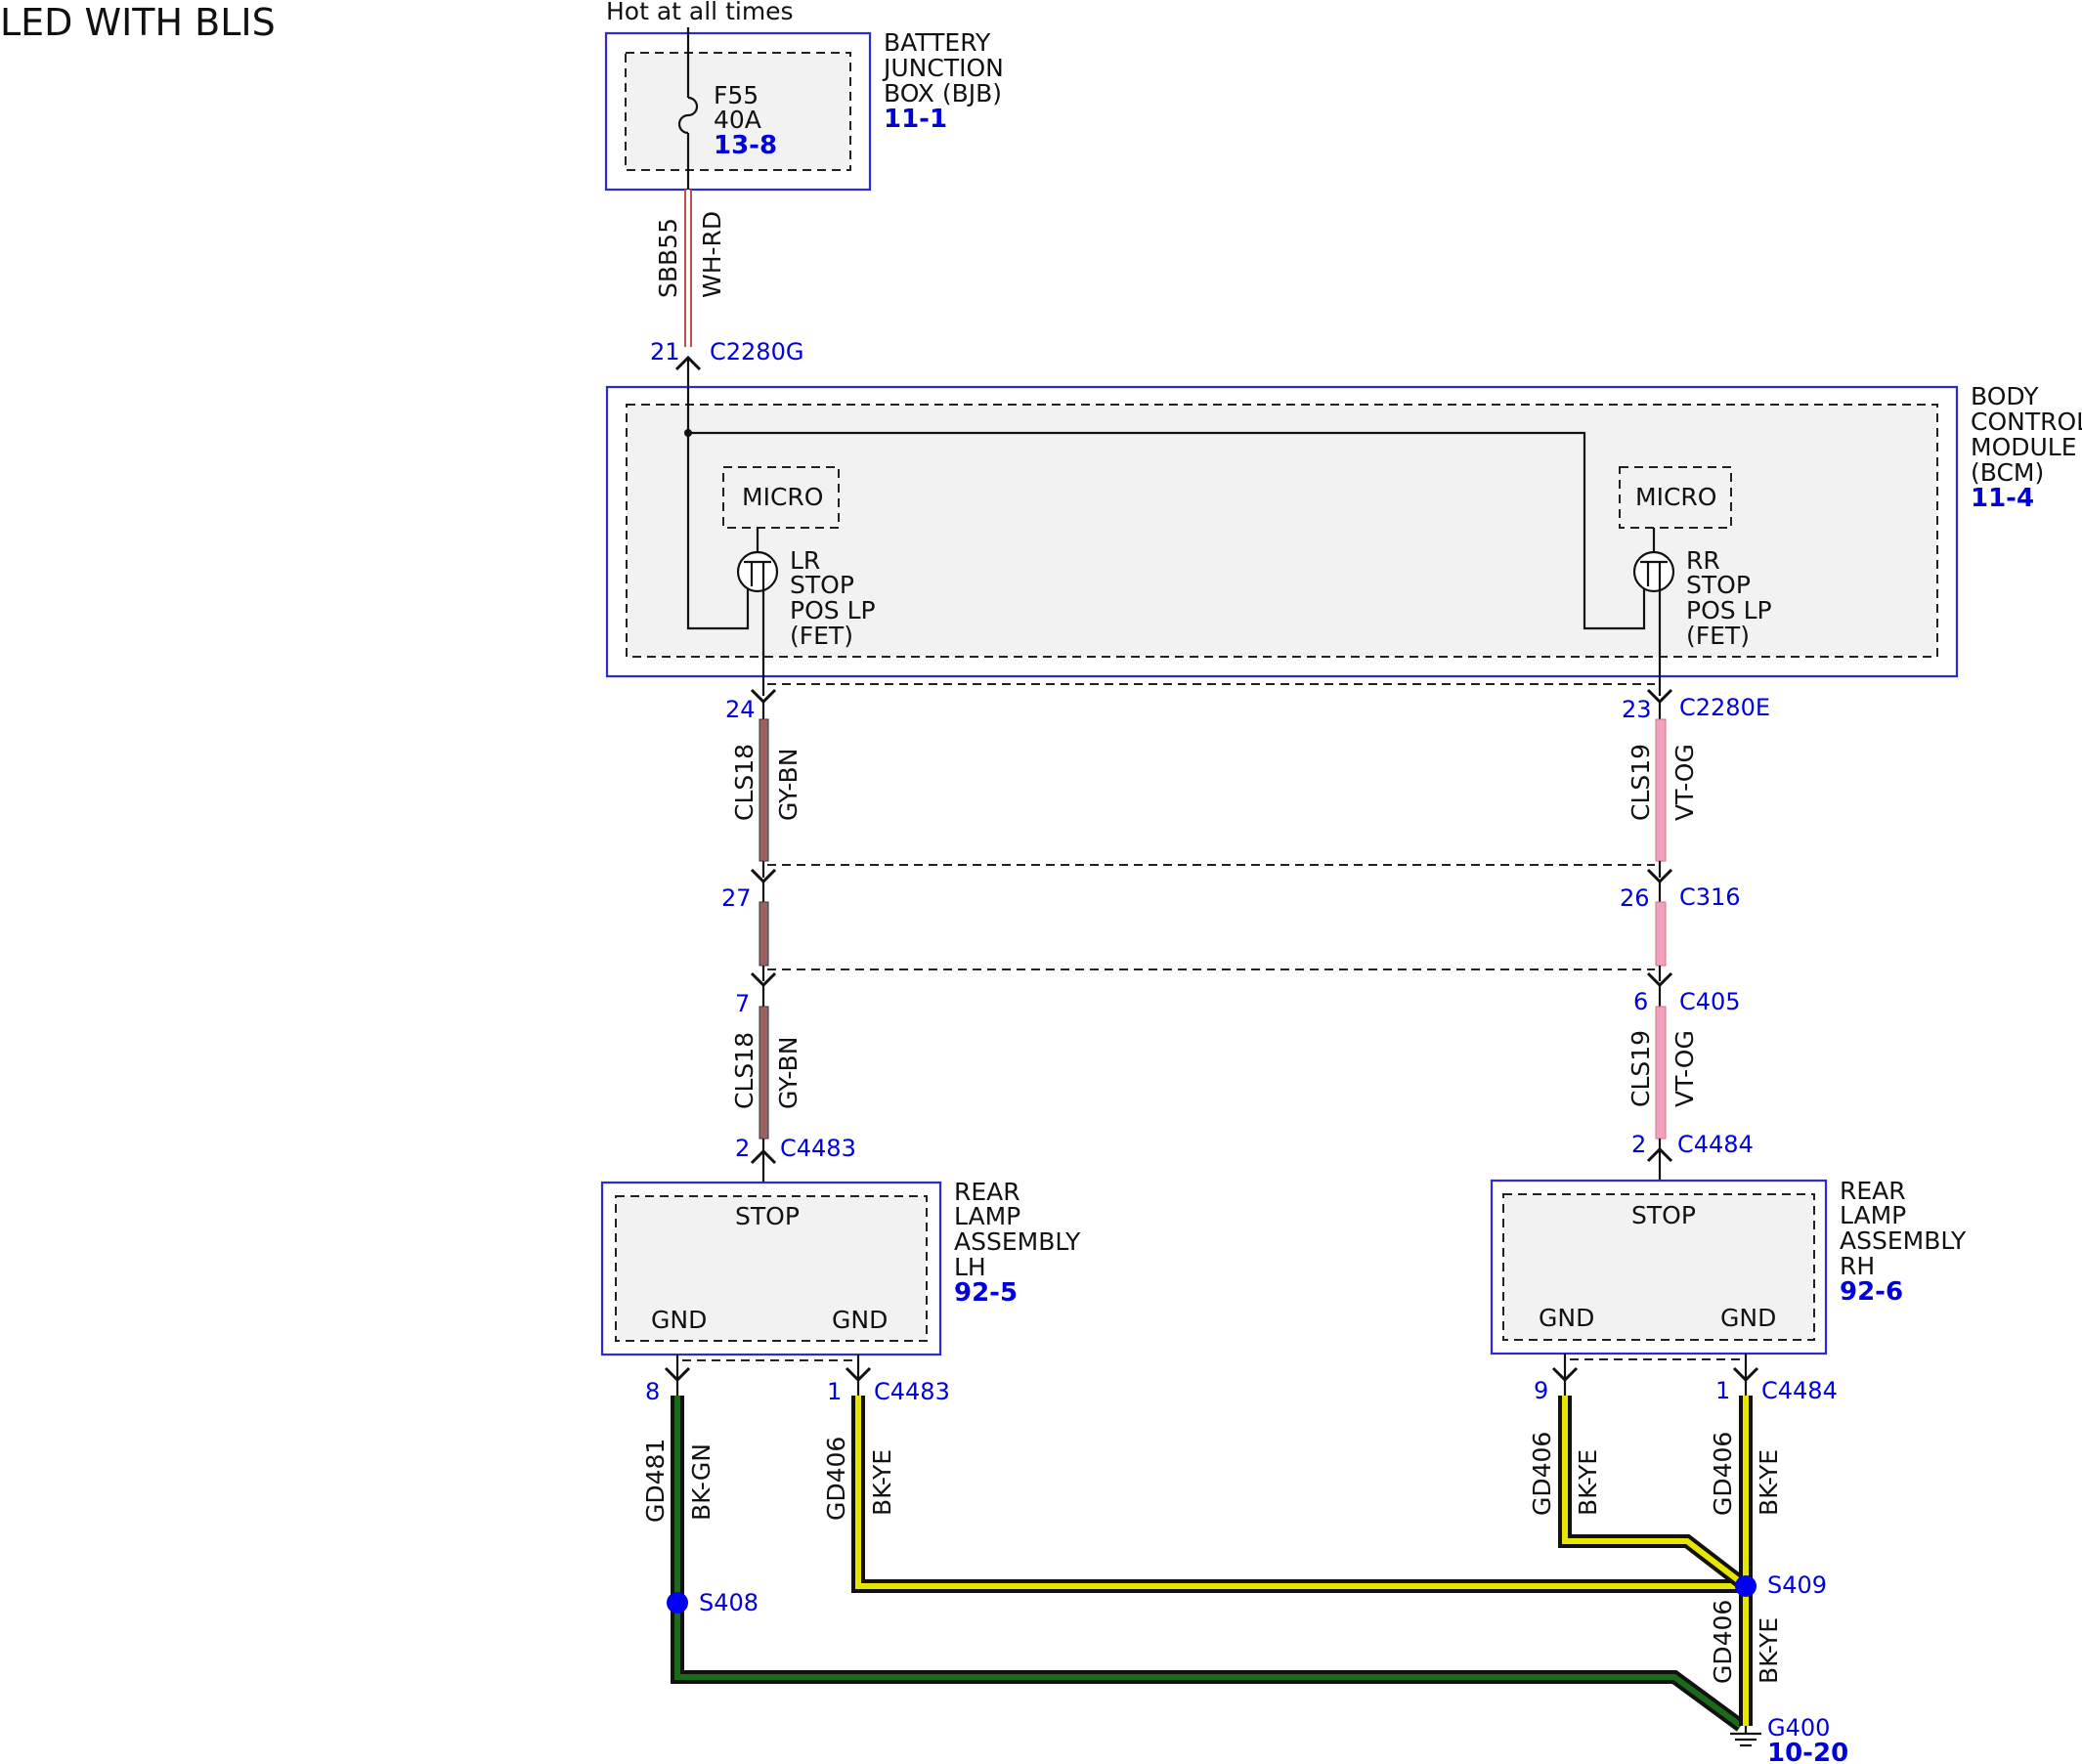  Describe the element at coordinates (1798, 1728) in the screenshot. I see `ground-g400-label: G400` at that location.